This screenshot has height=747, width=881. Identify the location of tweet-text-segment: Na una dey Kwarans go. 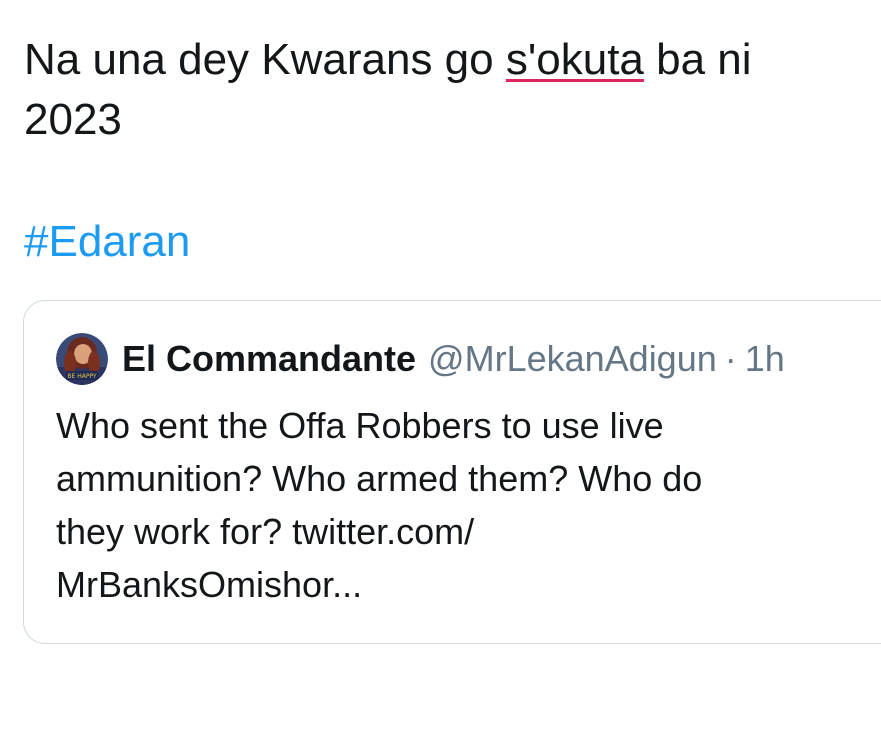
(265, 59).